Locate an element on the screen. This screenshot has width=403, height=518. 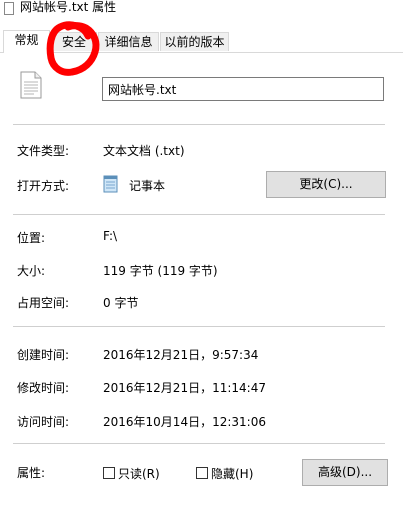
file-type-label: 文件类型: is located at coordinates (43, 151).